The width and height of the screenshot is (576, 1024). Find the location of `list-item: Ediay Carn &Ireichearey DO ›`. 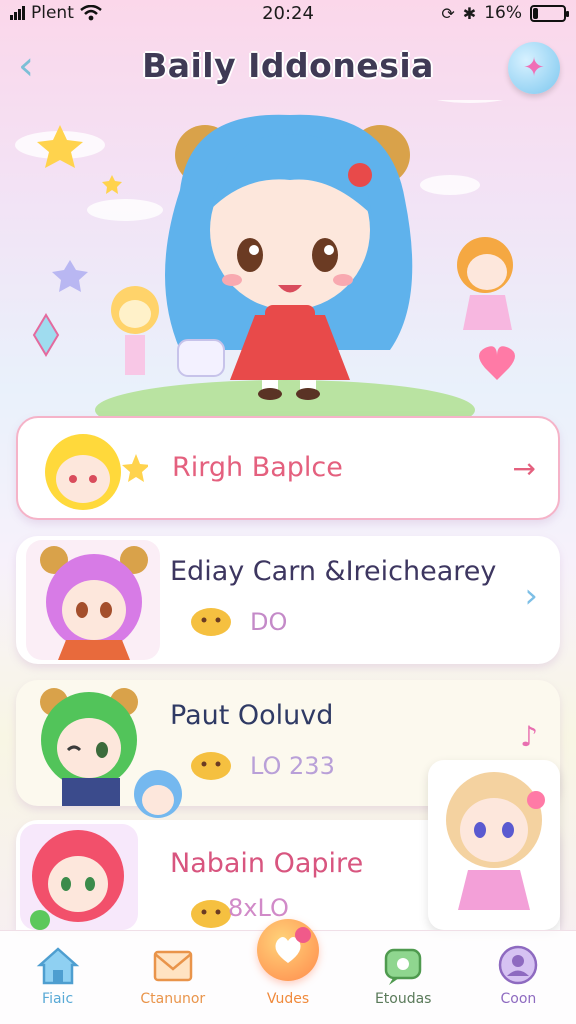

list-item: Ediay Carn &Ireichearey DO › is located at coordinates (288, 600).